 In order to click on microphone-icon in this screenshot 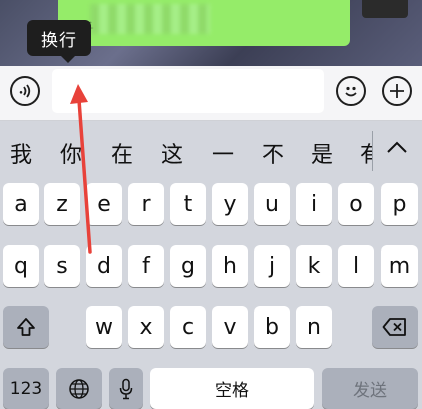, I will do `click(126, 388)`.